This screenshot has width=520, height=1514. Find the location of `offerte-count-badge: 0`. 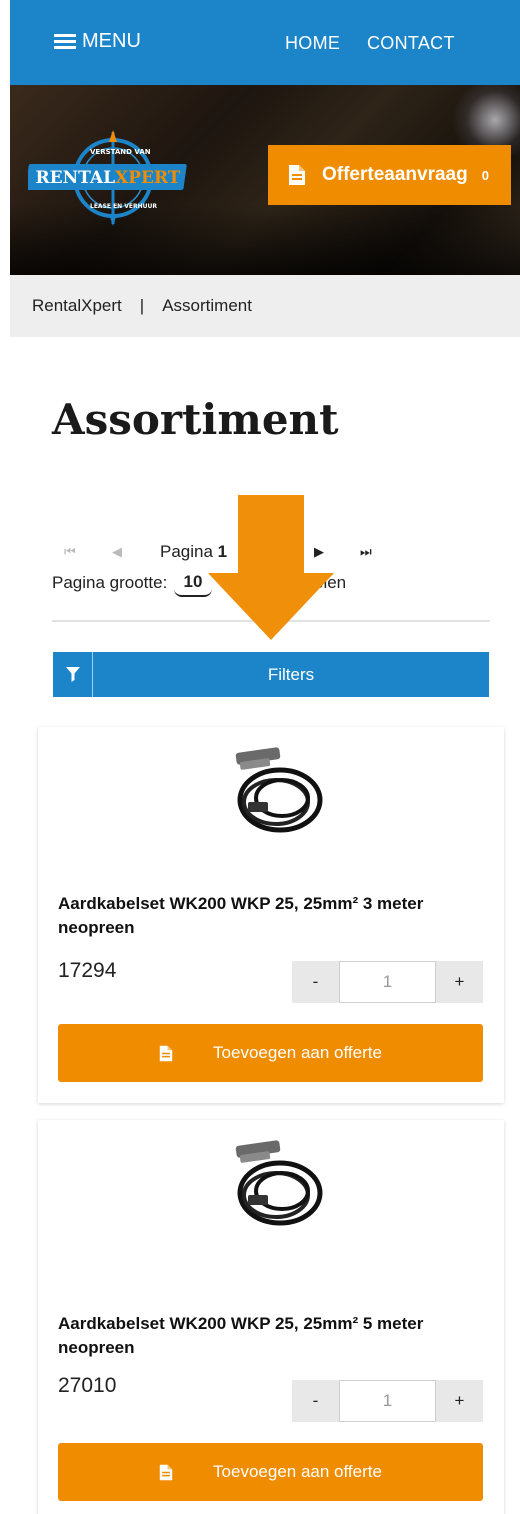

offerte-count-badge: 0 is located at coordinates (485, 175).